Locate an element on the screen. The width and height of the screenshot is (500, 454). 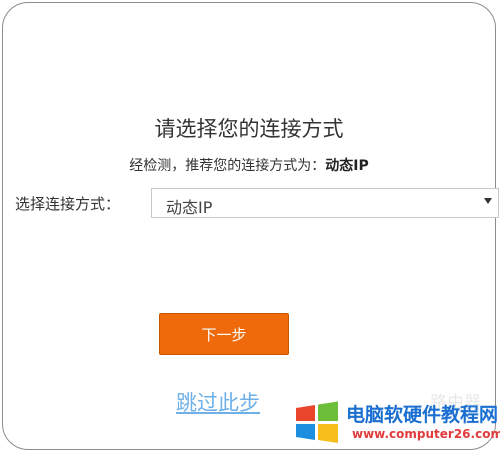
skip-step-link: 跳过此步 is located at coordinates (218, 402).